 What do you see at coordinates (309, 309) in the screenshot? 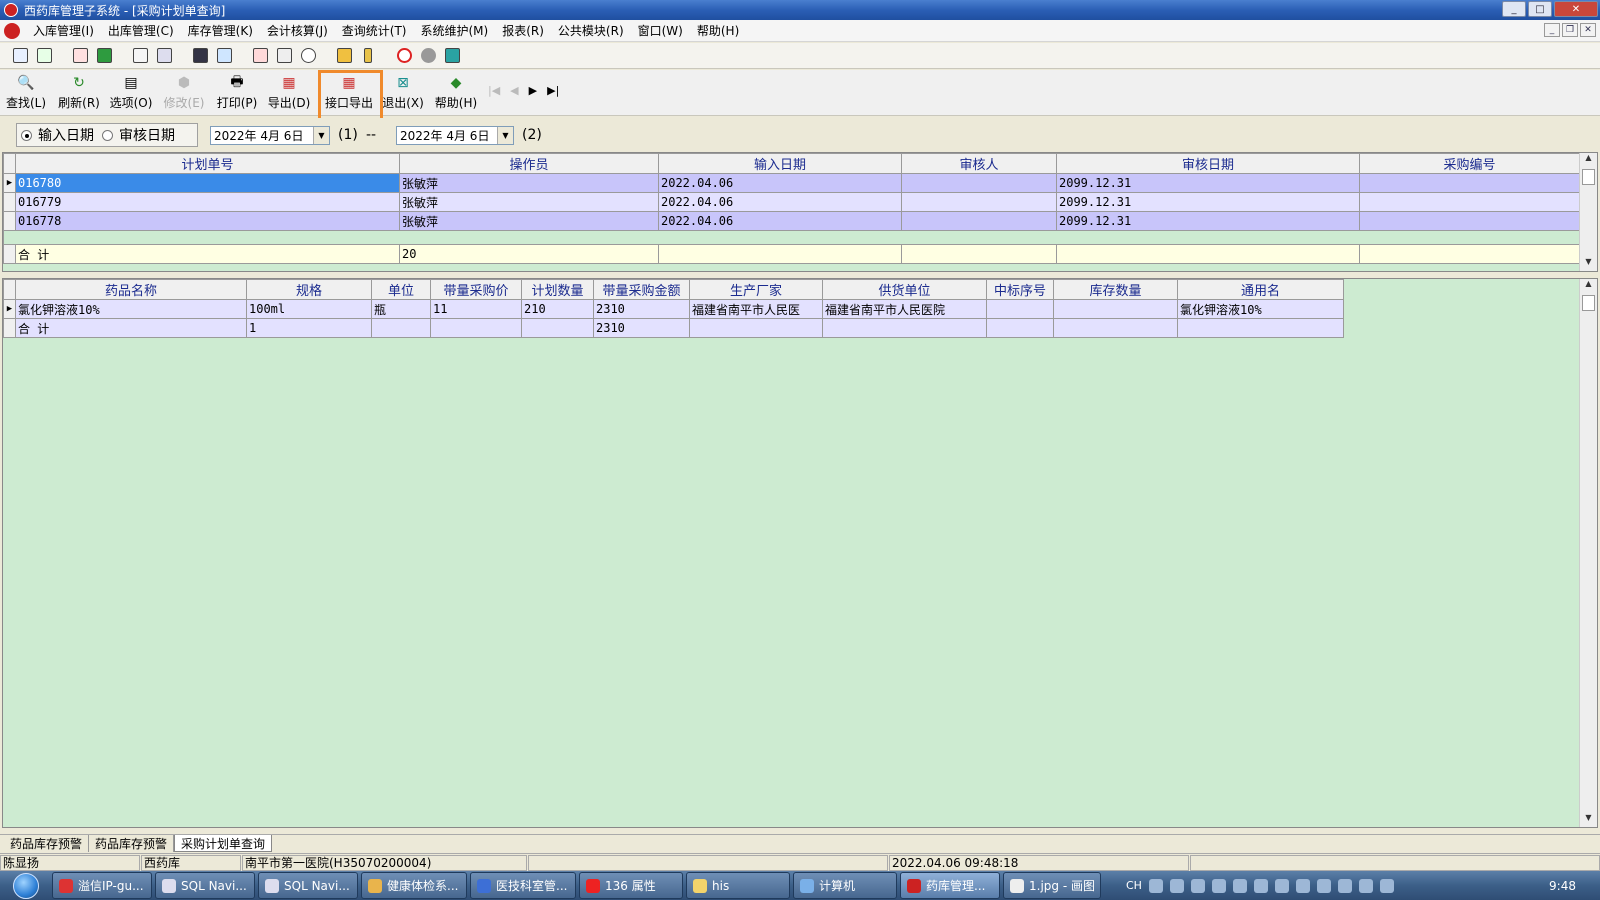
I see `table-cell: 100ml` at bounding box center [309, 309].